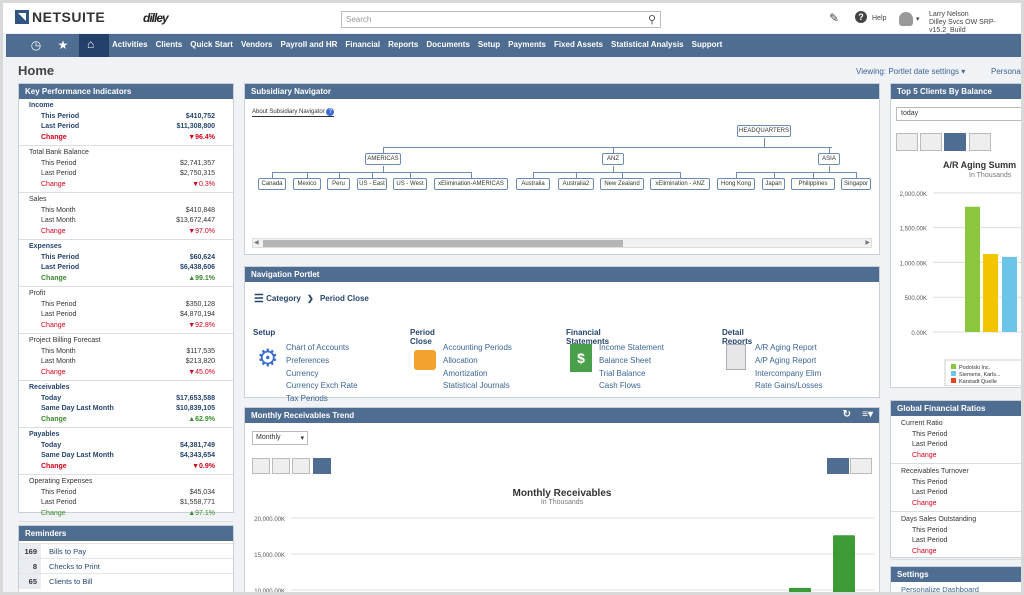 This screenshot has width=1024, height=595. I want to click on personalize-dashboard-link: Personalize Dashboard, so click(956, 587).